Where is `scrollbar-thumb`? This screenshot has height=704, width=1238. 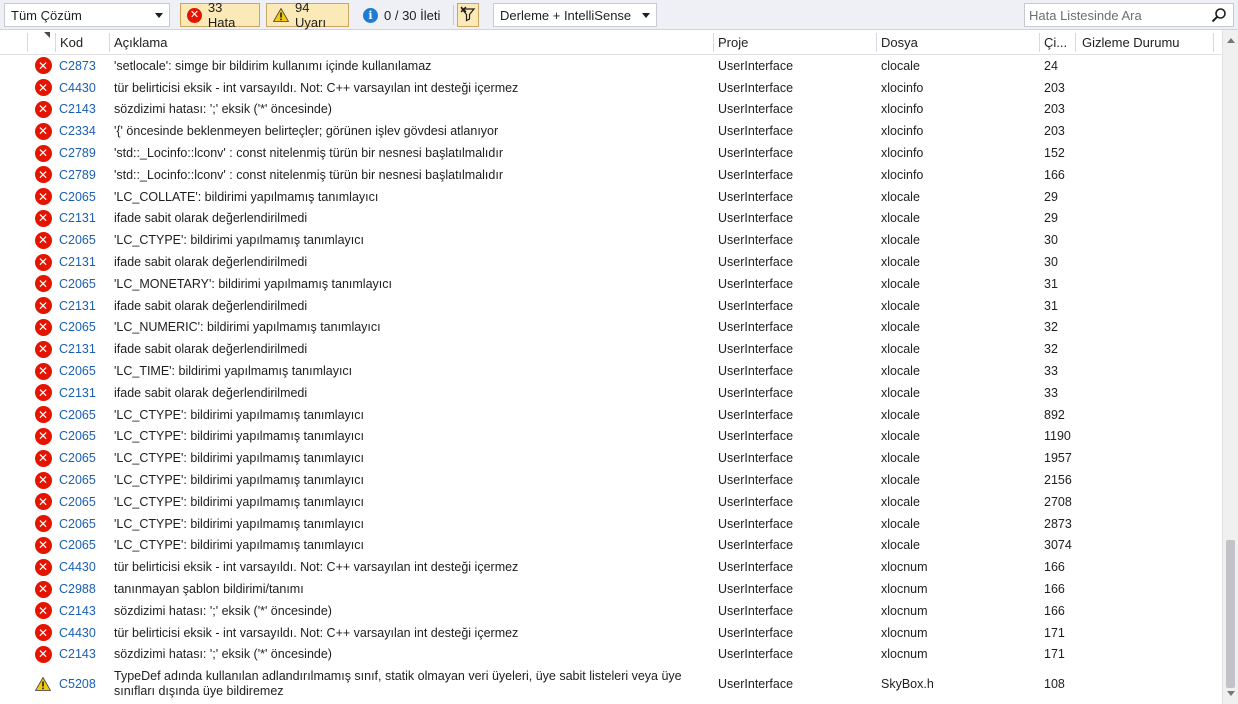
scrollbar-thumb is located at coordinates (1230, 614).